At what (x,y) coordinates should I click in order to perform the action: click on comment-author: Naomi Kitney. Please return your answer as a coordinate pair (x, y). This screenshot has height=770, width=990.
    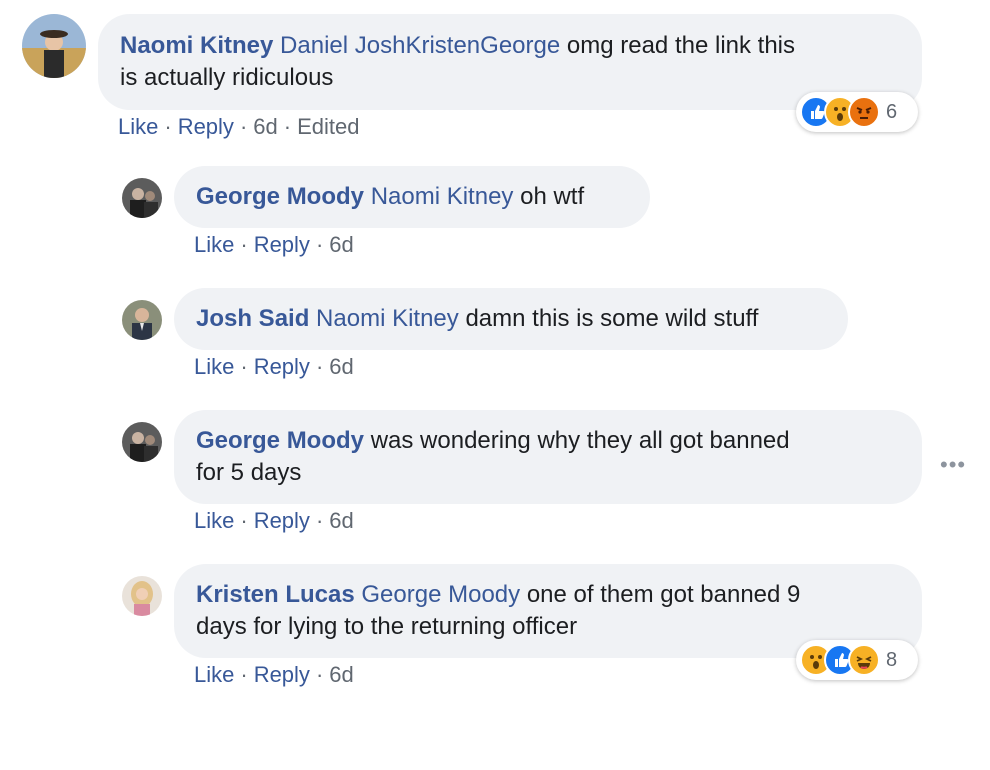
    Looking at the image, I should click on (196, 45).